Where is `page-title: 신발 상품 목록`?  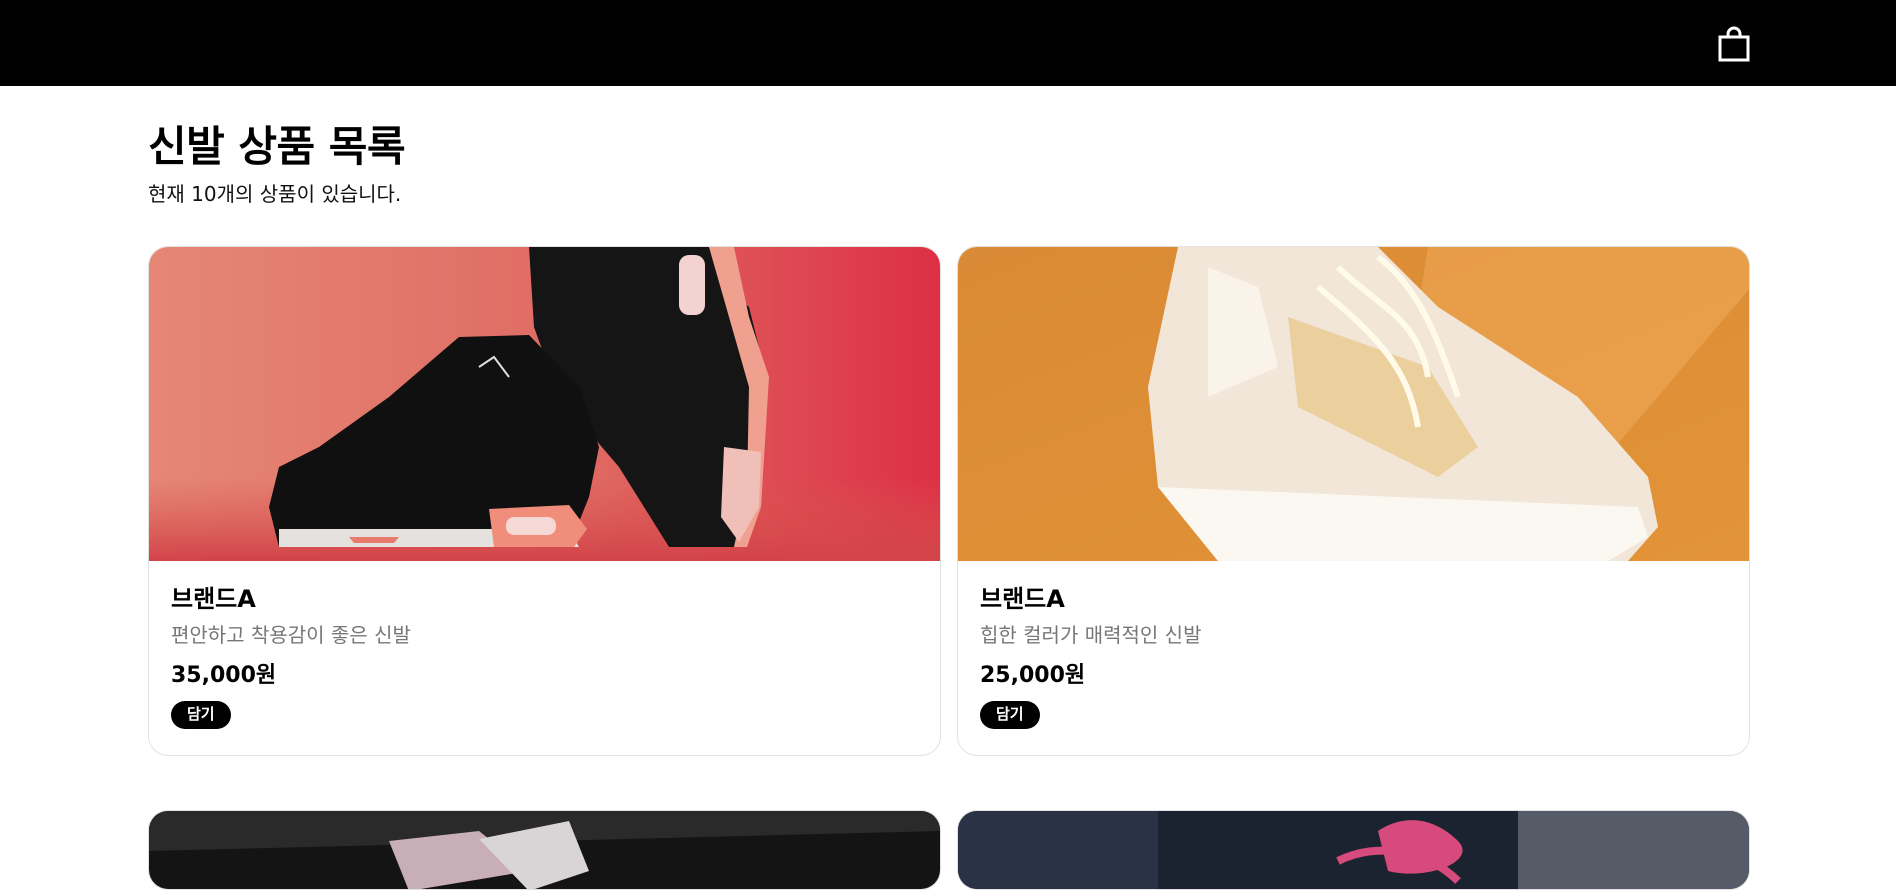 page-title: 신발 상품 목록 is located at coordinates (277, 146).